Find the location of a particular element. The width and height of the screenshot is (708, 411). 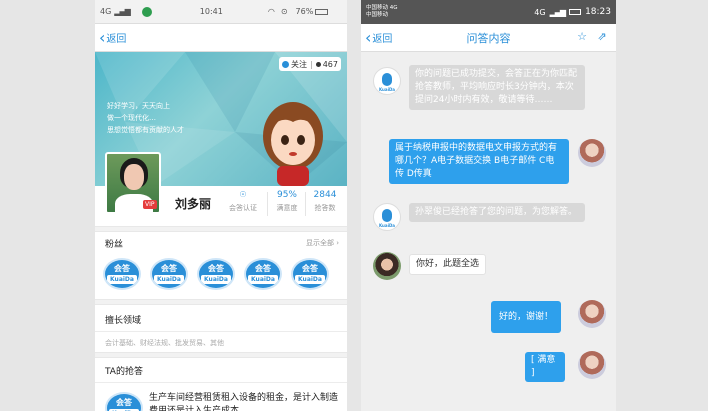

show-all-fans-link: 显示全部 › is located at coordinates (322, 243).